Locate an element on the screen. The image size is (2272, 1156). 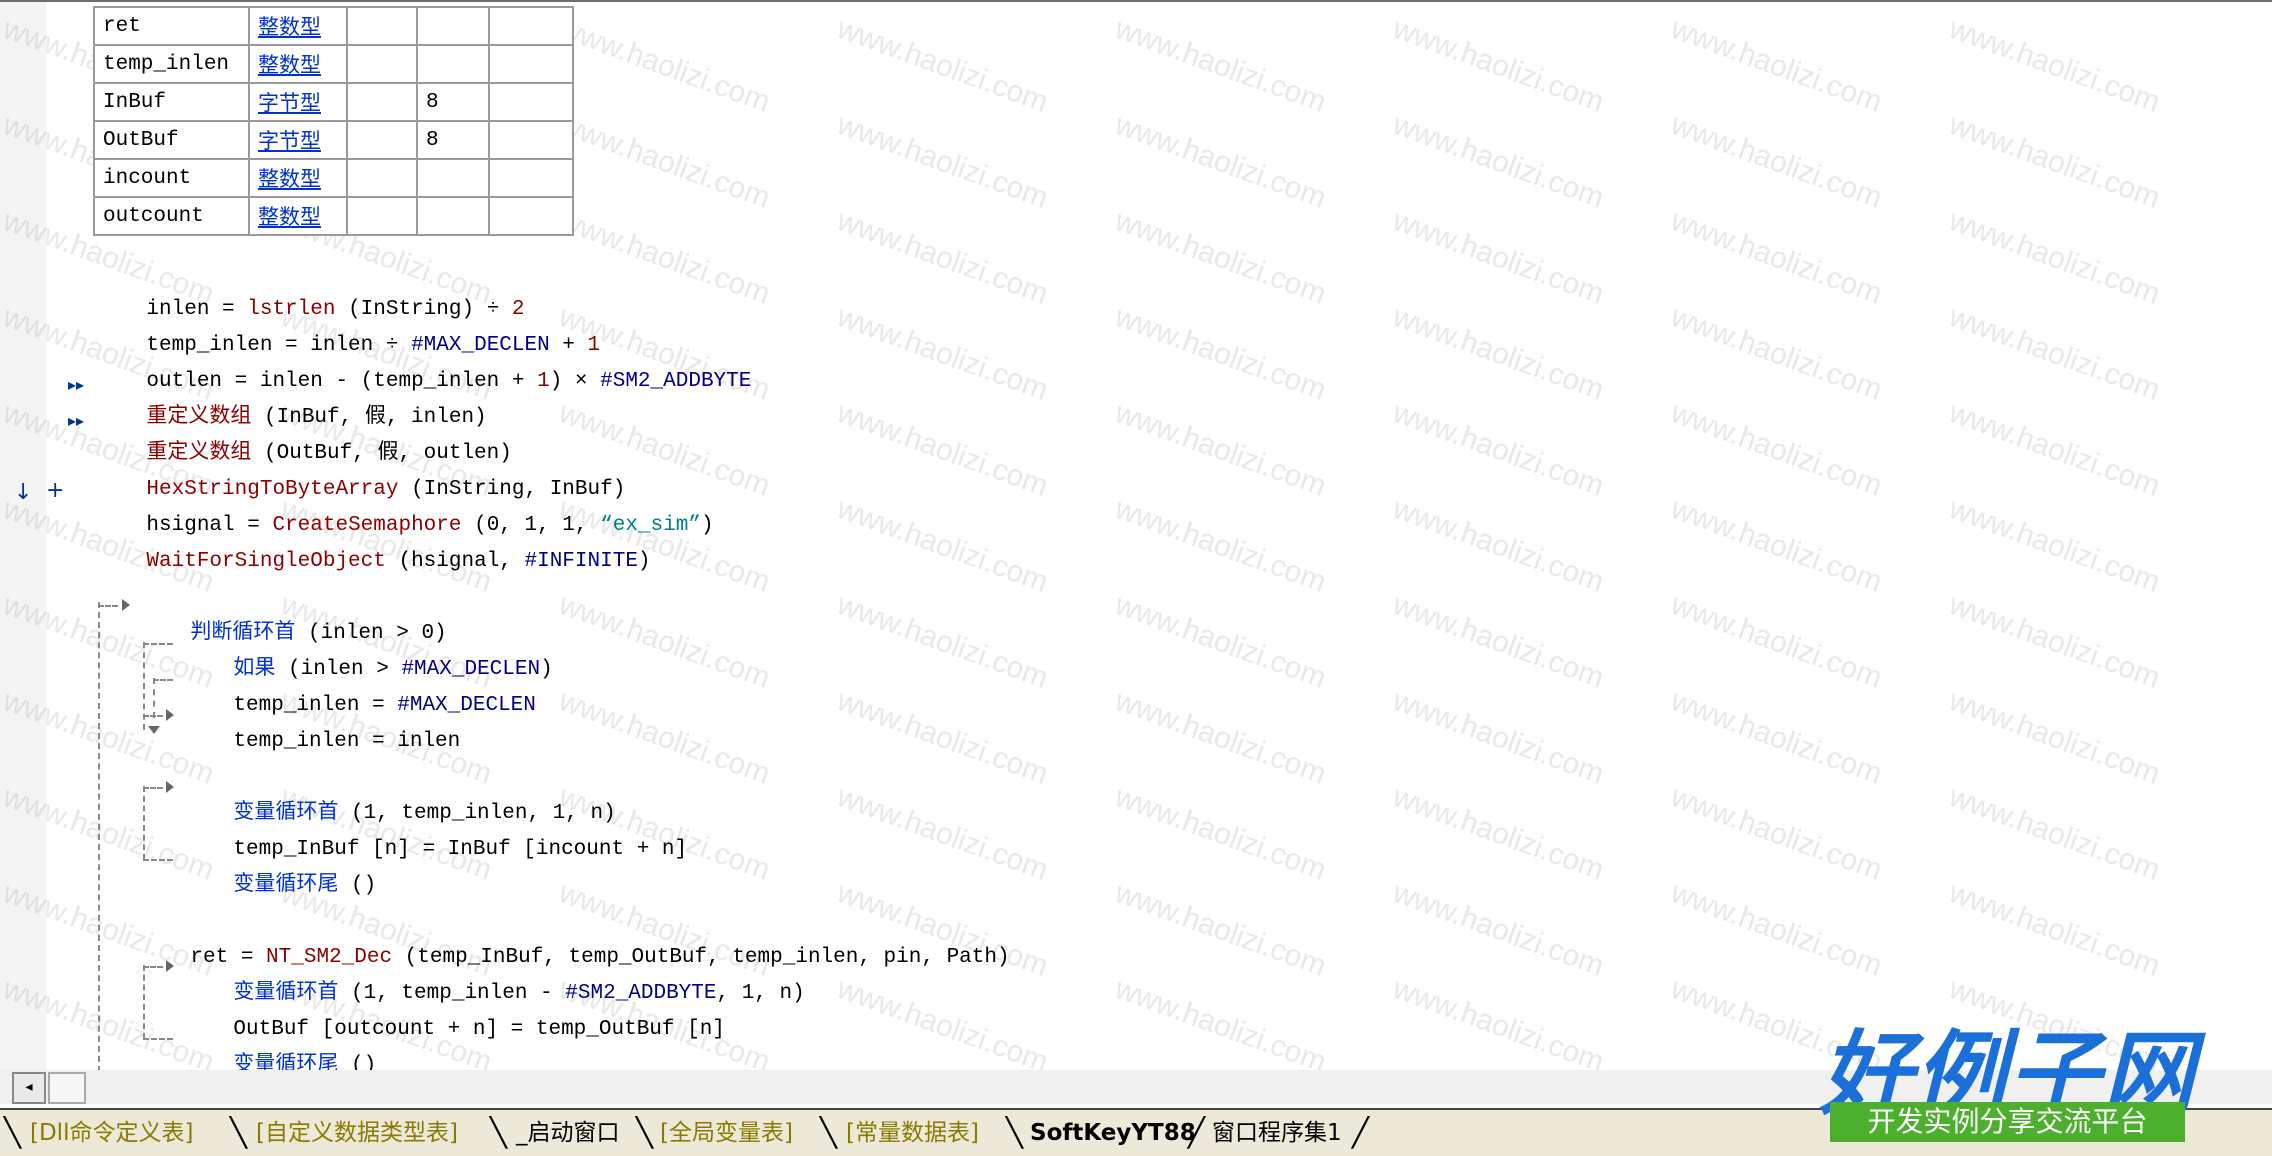
variable-name-cell: ret is located at coordinates (171, 26).